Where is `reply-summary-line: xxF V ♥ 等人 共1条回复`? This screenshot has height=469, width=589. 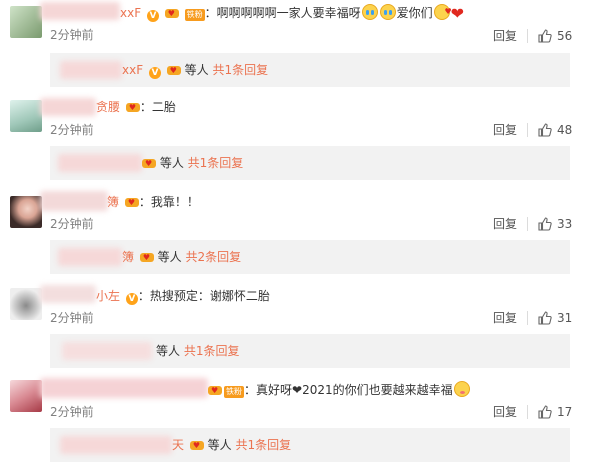 reply-summary-line: xxF V ♥ 等人 共1条回复 is located at coordinates (195, 70).